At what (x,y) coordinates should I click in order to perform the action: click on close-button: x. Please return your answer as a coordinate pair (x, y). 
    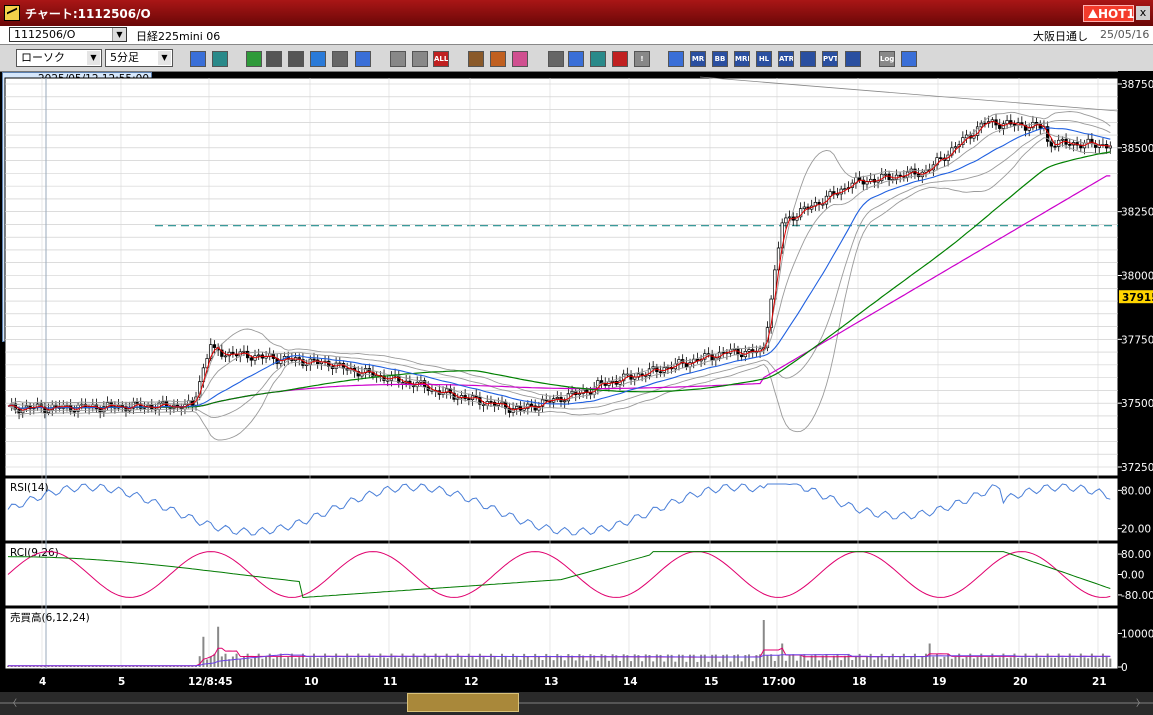
    Looking at the image, I should click on (1143, 13).